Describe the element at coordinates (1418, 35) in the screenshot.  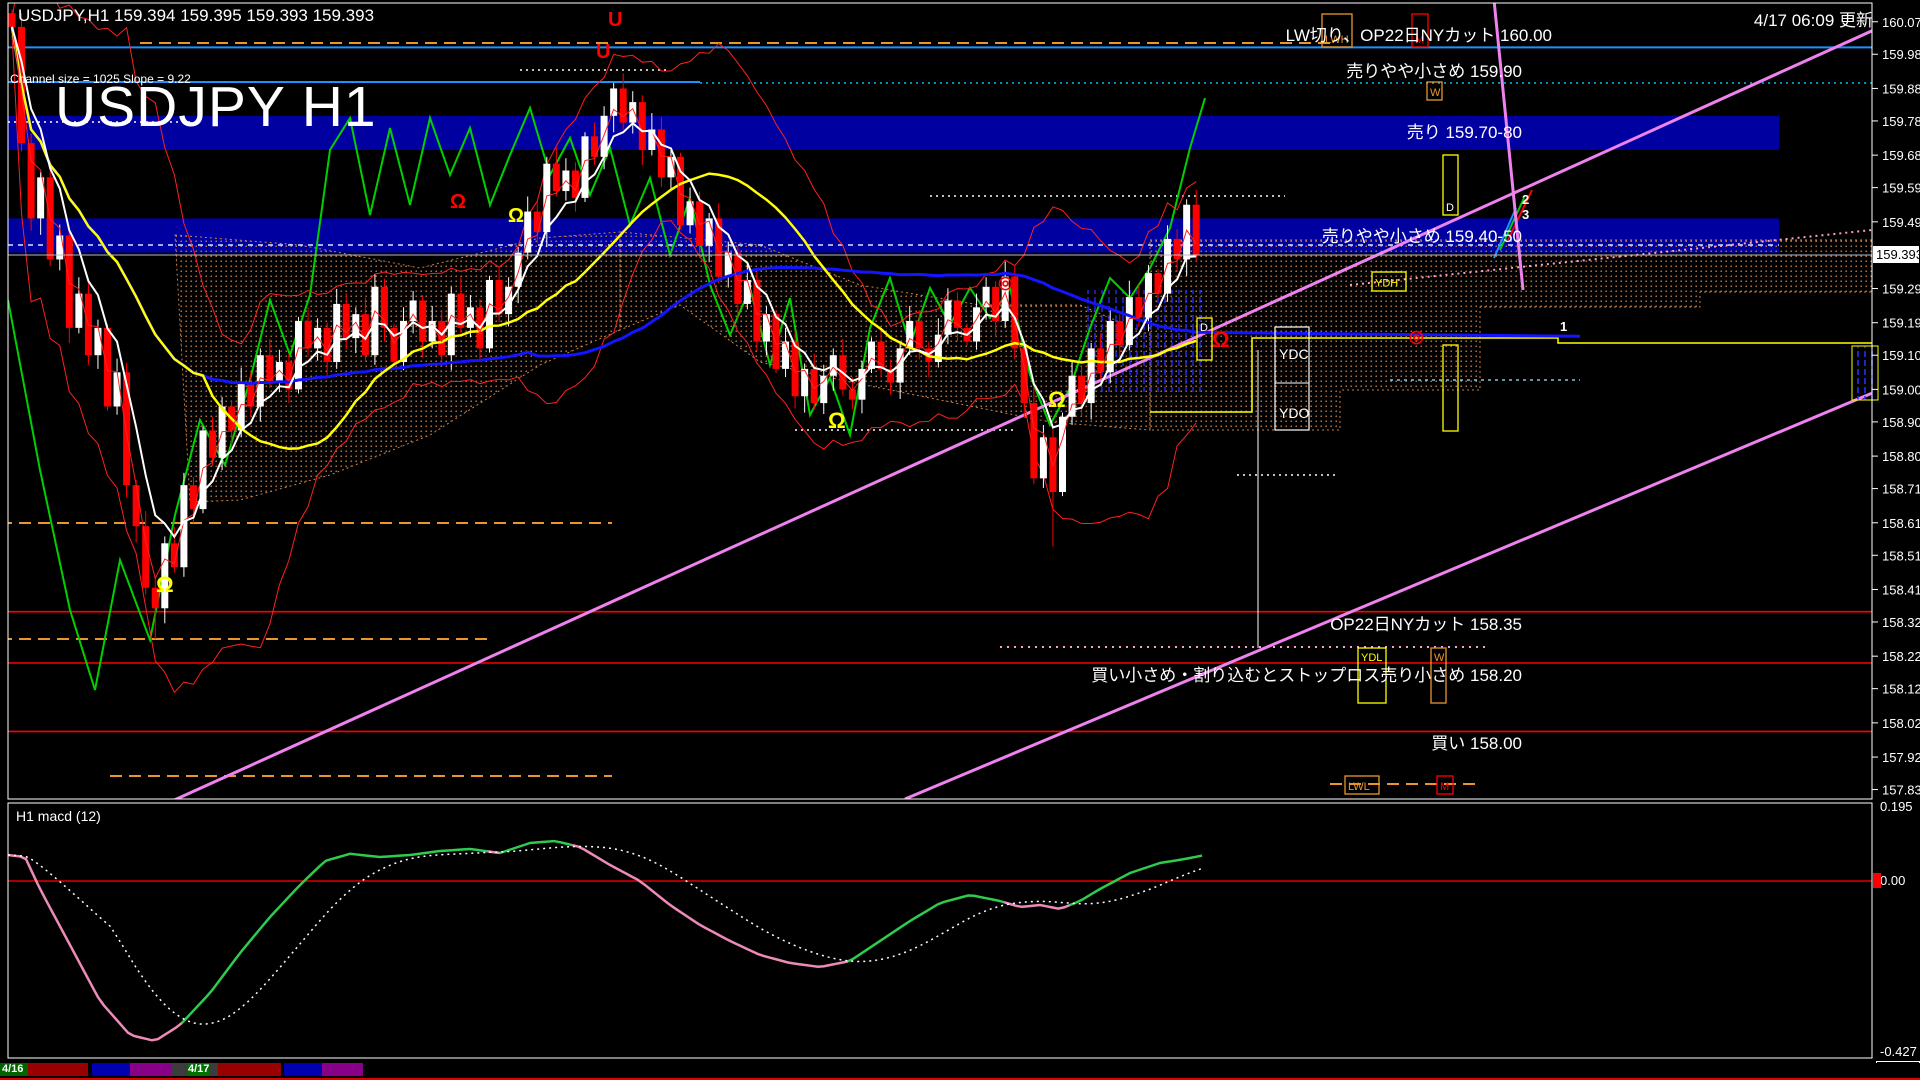
I see `level-annotation: LW切り、OP22日NYカット 160.00` at that location.